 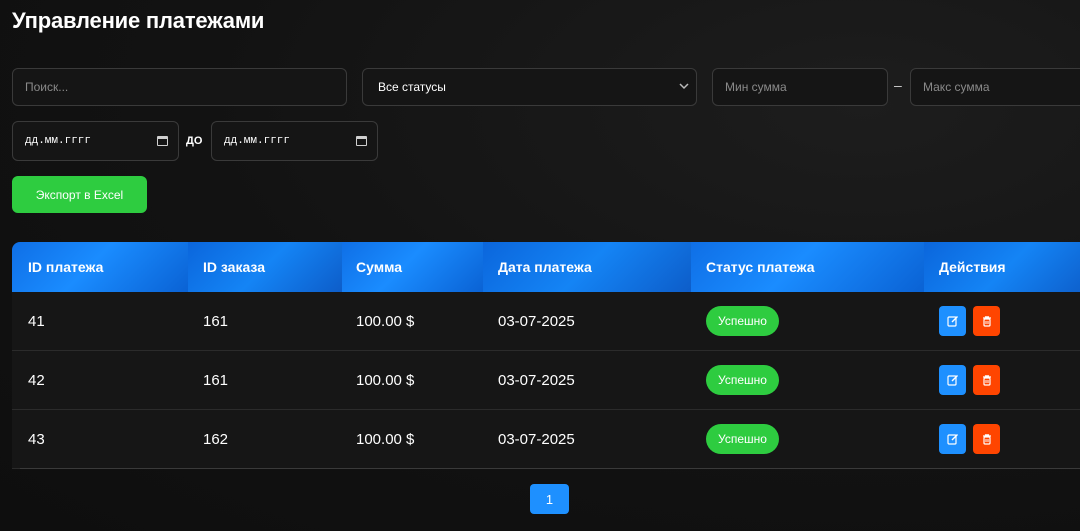 I want to click on search-input, so click(x=179, y=87).